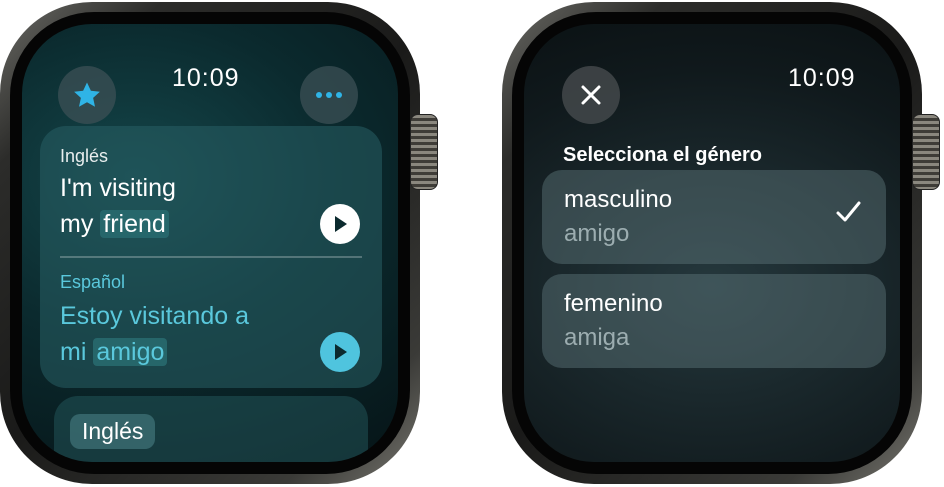 This screenshot has height=487, width=944. Describe the element at coordinates (714, 217) in the screenshot. I see `gender-option-masculine: masculino amigo` at that location.